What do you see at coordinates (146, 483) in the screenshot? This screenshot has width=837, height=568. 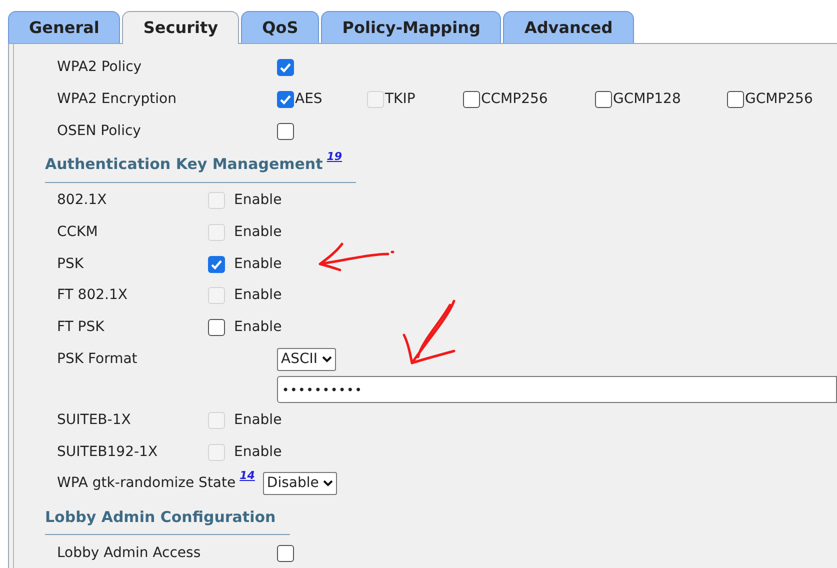 I see `field-label: WPA gtk-randomize State` at bounding box center [146, 483].